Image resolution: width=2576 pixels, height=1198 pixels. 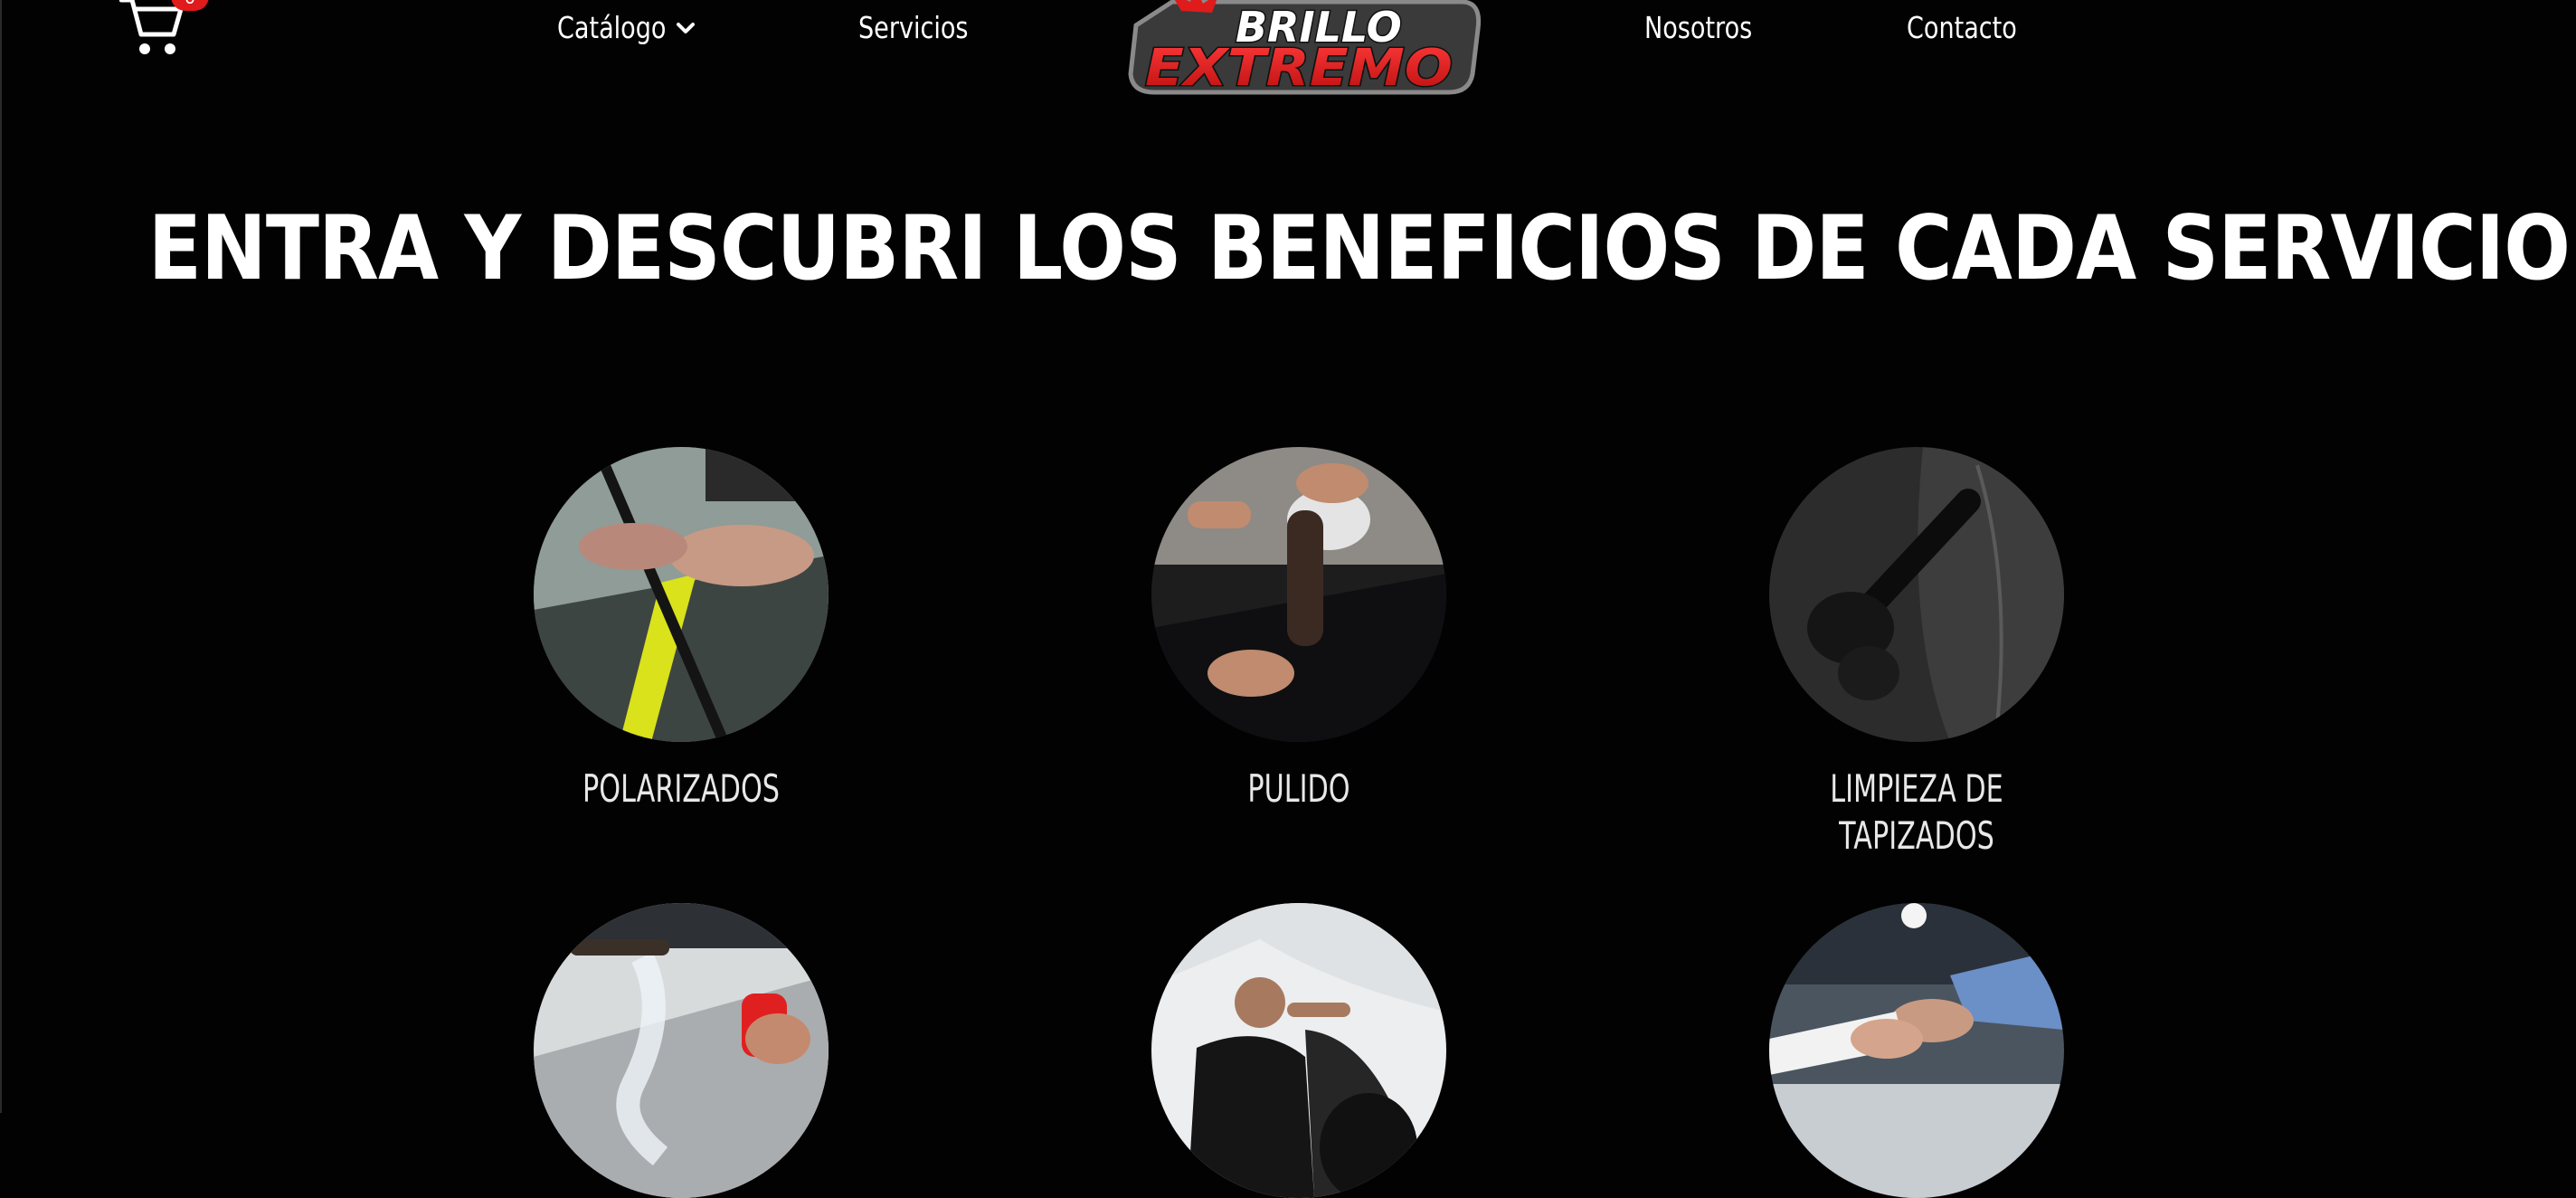 What do you see at coordinates (1698, 28) in the screenshot?
I see `nav-about: Nosotros` at bounding box center [1698, 28].